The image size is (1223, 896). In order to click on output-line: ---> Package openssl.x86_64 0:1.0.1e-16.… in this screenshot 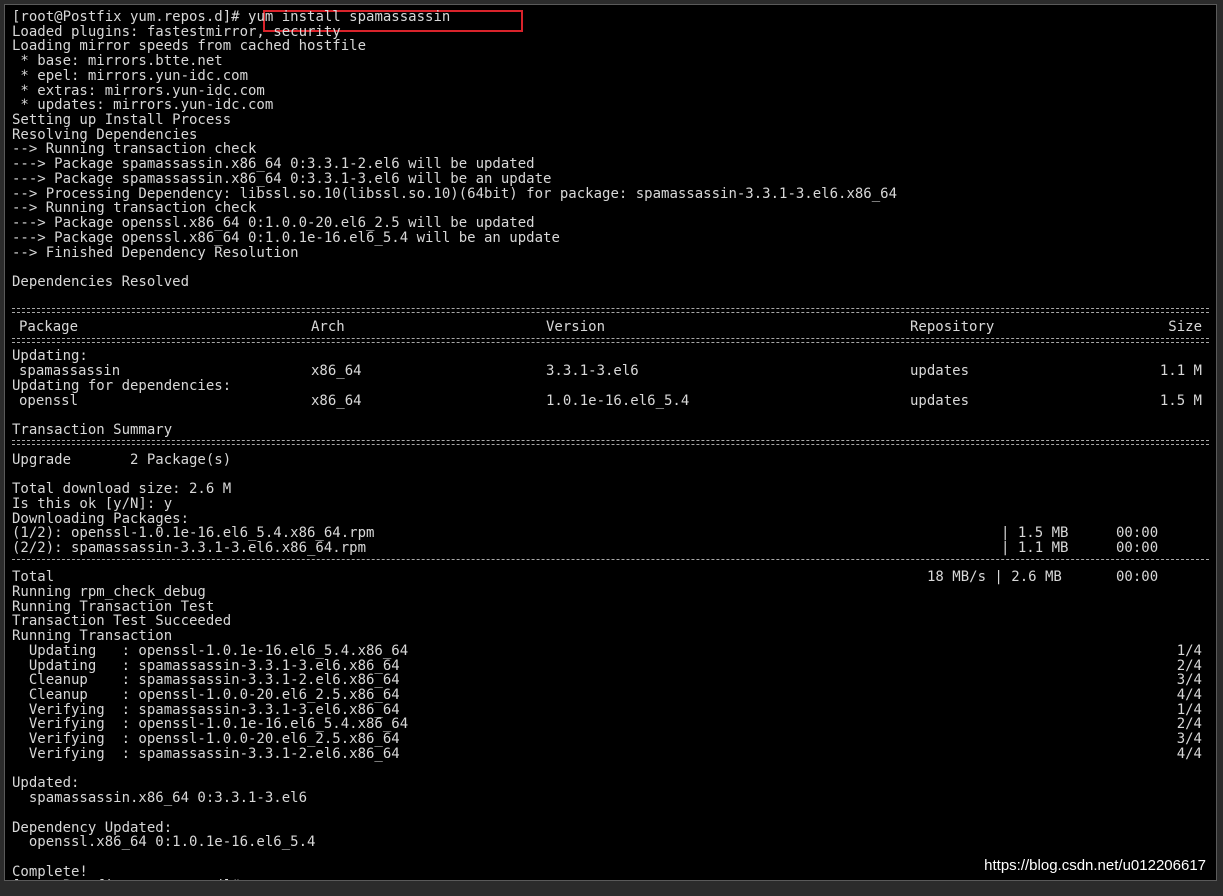, I will do `click(286, 237)`.